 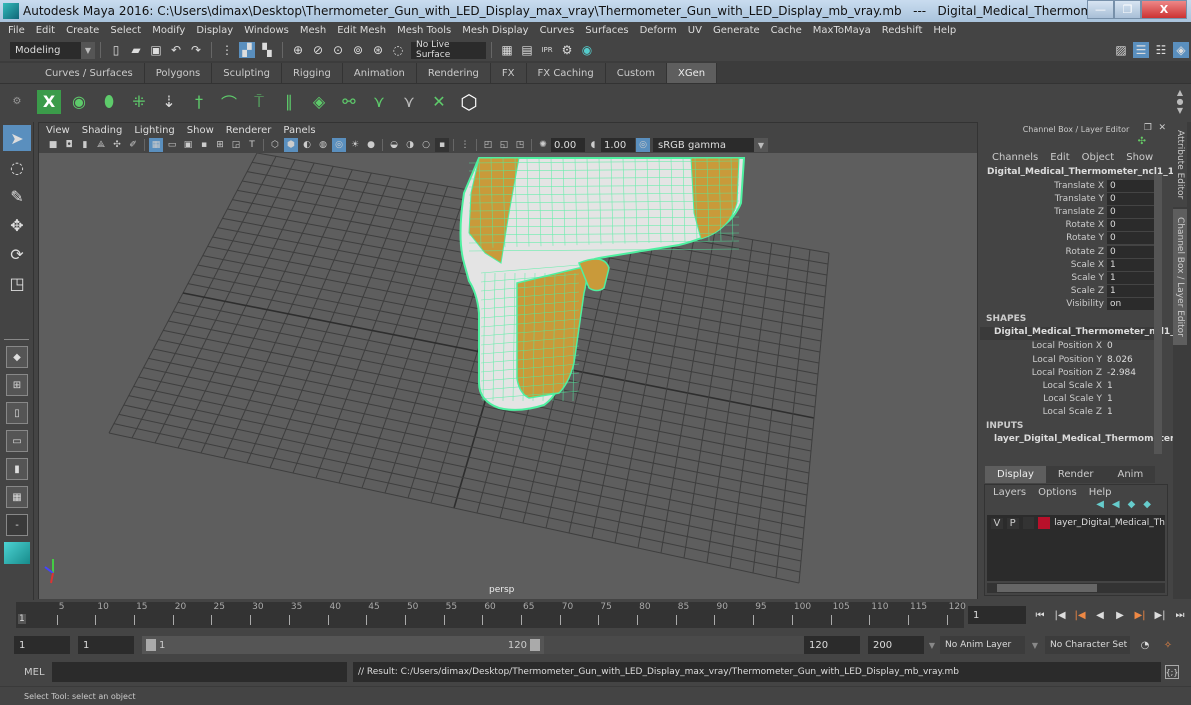 I want to click on grid-icon: ▦, so click(x=156, y=145).